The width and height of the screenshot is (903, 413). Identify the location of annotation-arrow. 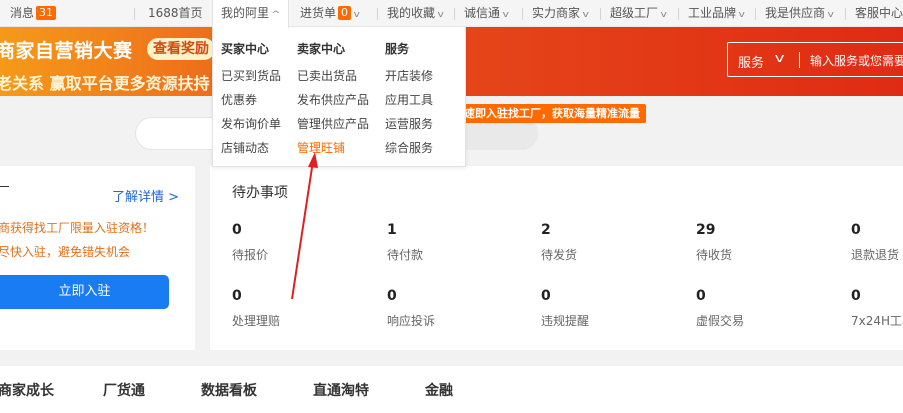
(304, 226).